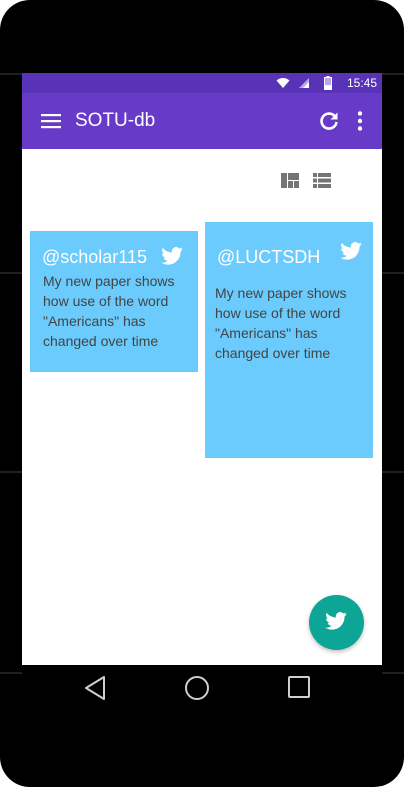  I want to click on app-title: SOTU-db, so click(115, 120).